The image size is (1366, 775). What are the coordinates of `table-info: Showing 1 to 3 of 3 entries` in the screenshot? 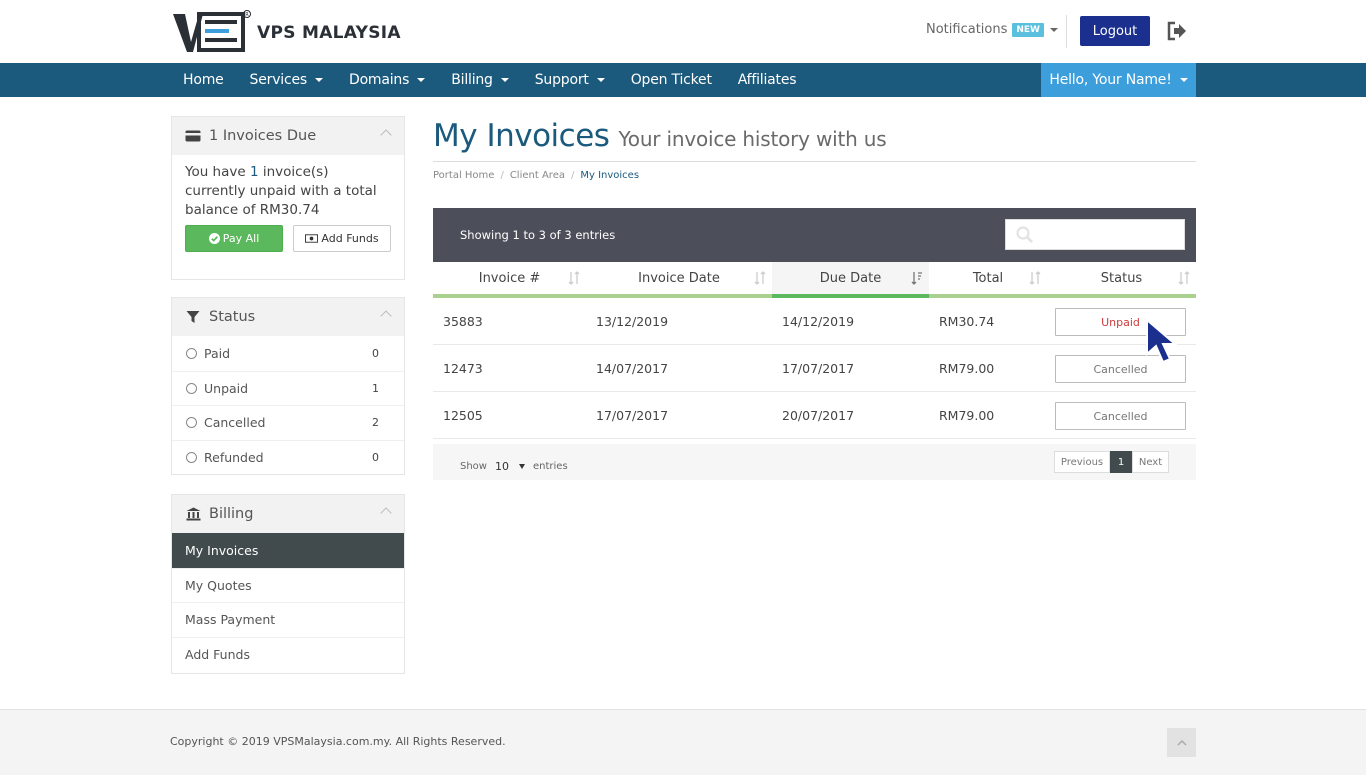 It's located at (538, 235).